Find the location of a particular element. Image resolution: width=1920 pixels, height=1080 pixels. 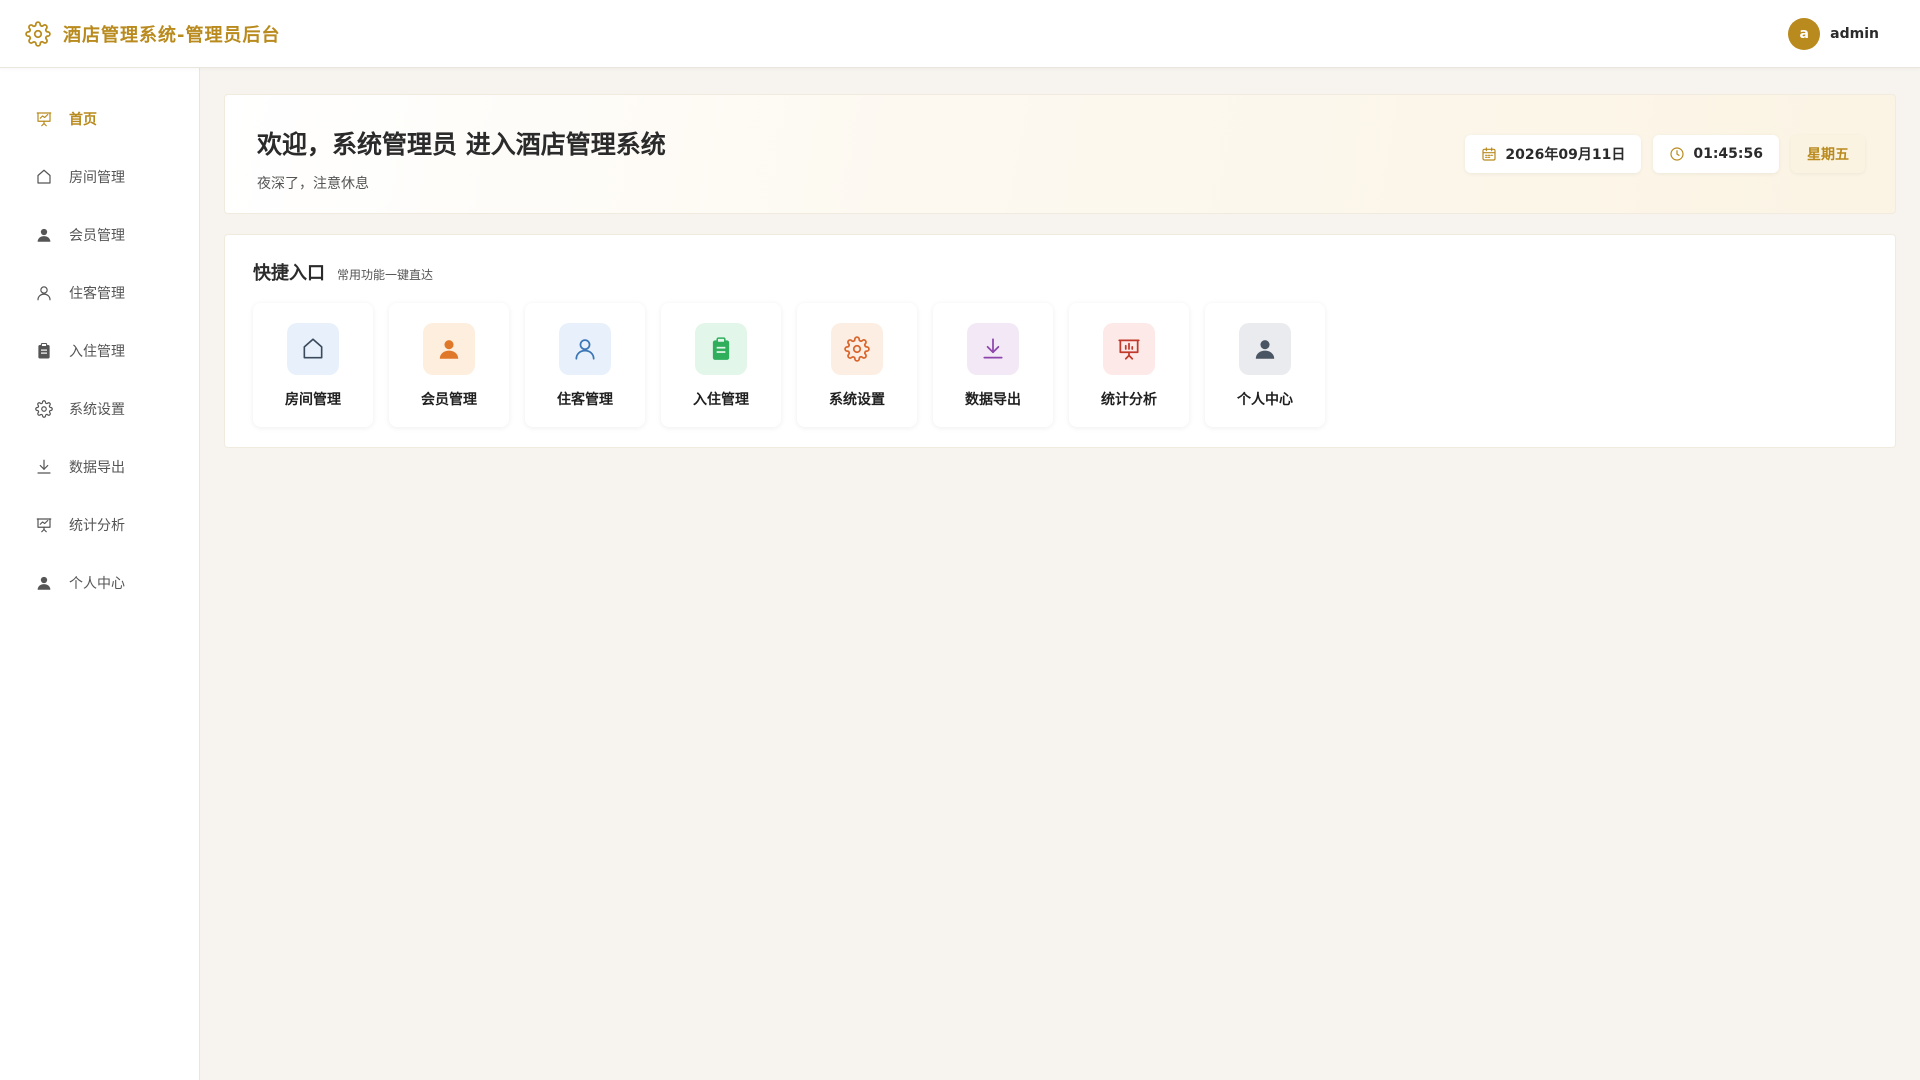

date-text: 2026年09月11日 is located at coordinates (1565, 155).